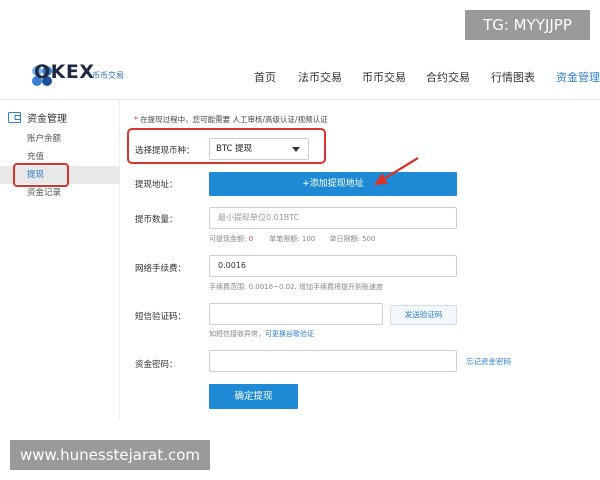 The image size is (600, 480). Describe the element at coordinates (110, 455) in the screenshot. I see `watermark-site: www.hunesstejarat.com` at that location.